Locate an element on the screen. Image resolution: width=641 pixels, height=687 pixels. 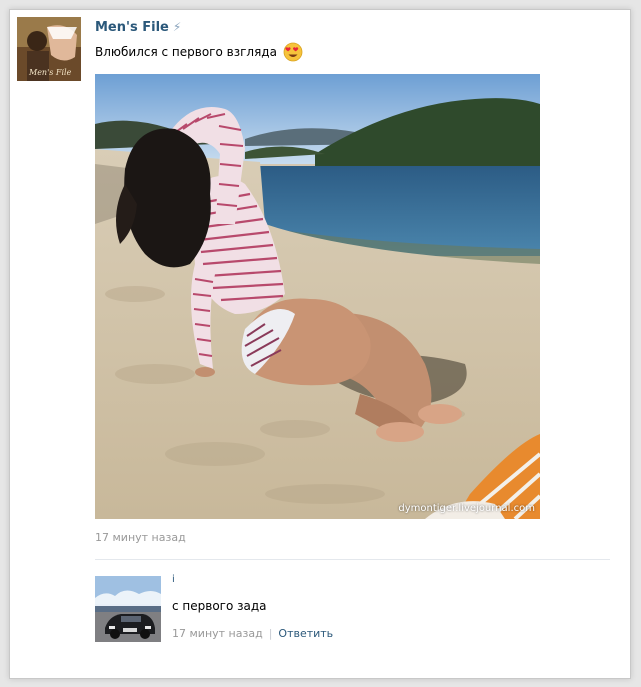
commenter-avatar-image is located at coordinates (128, 609).